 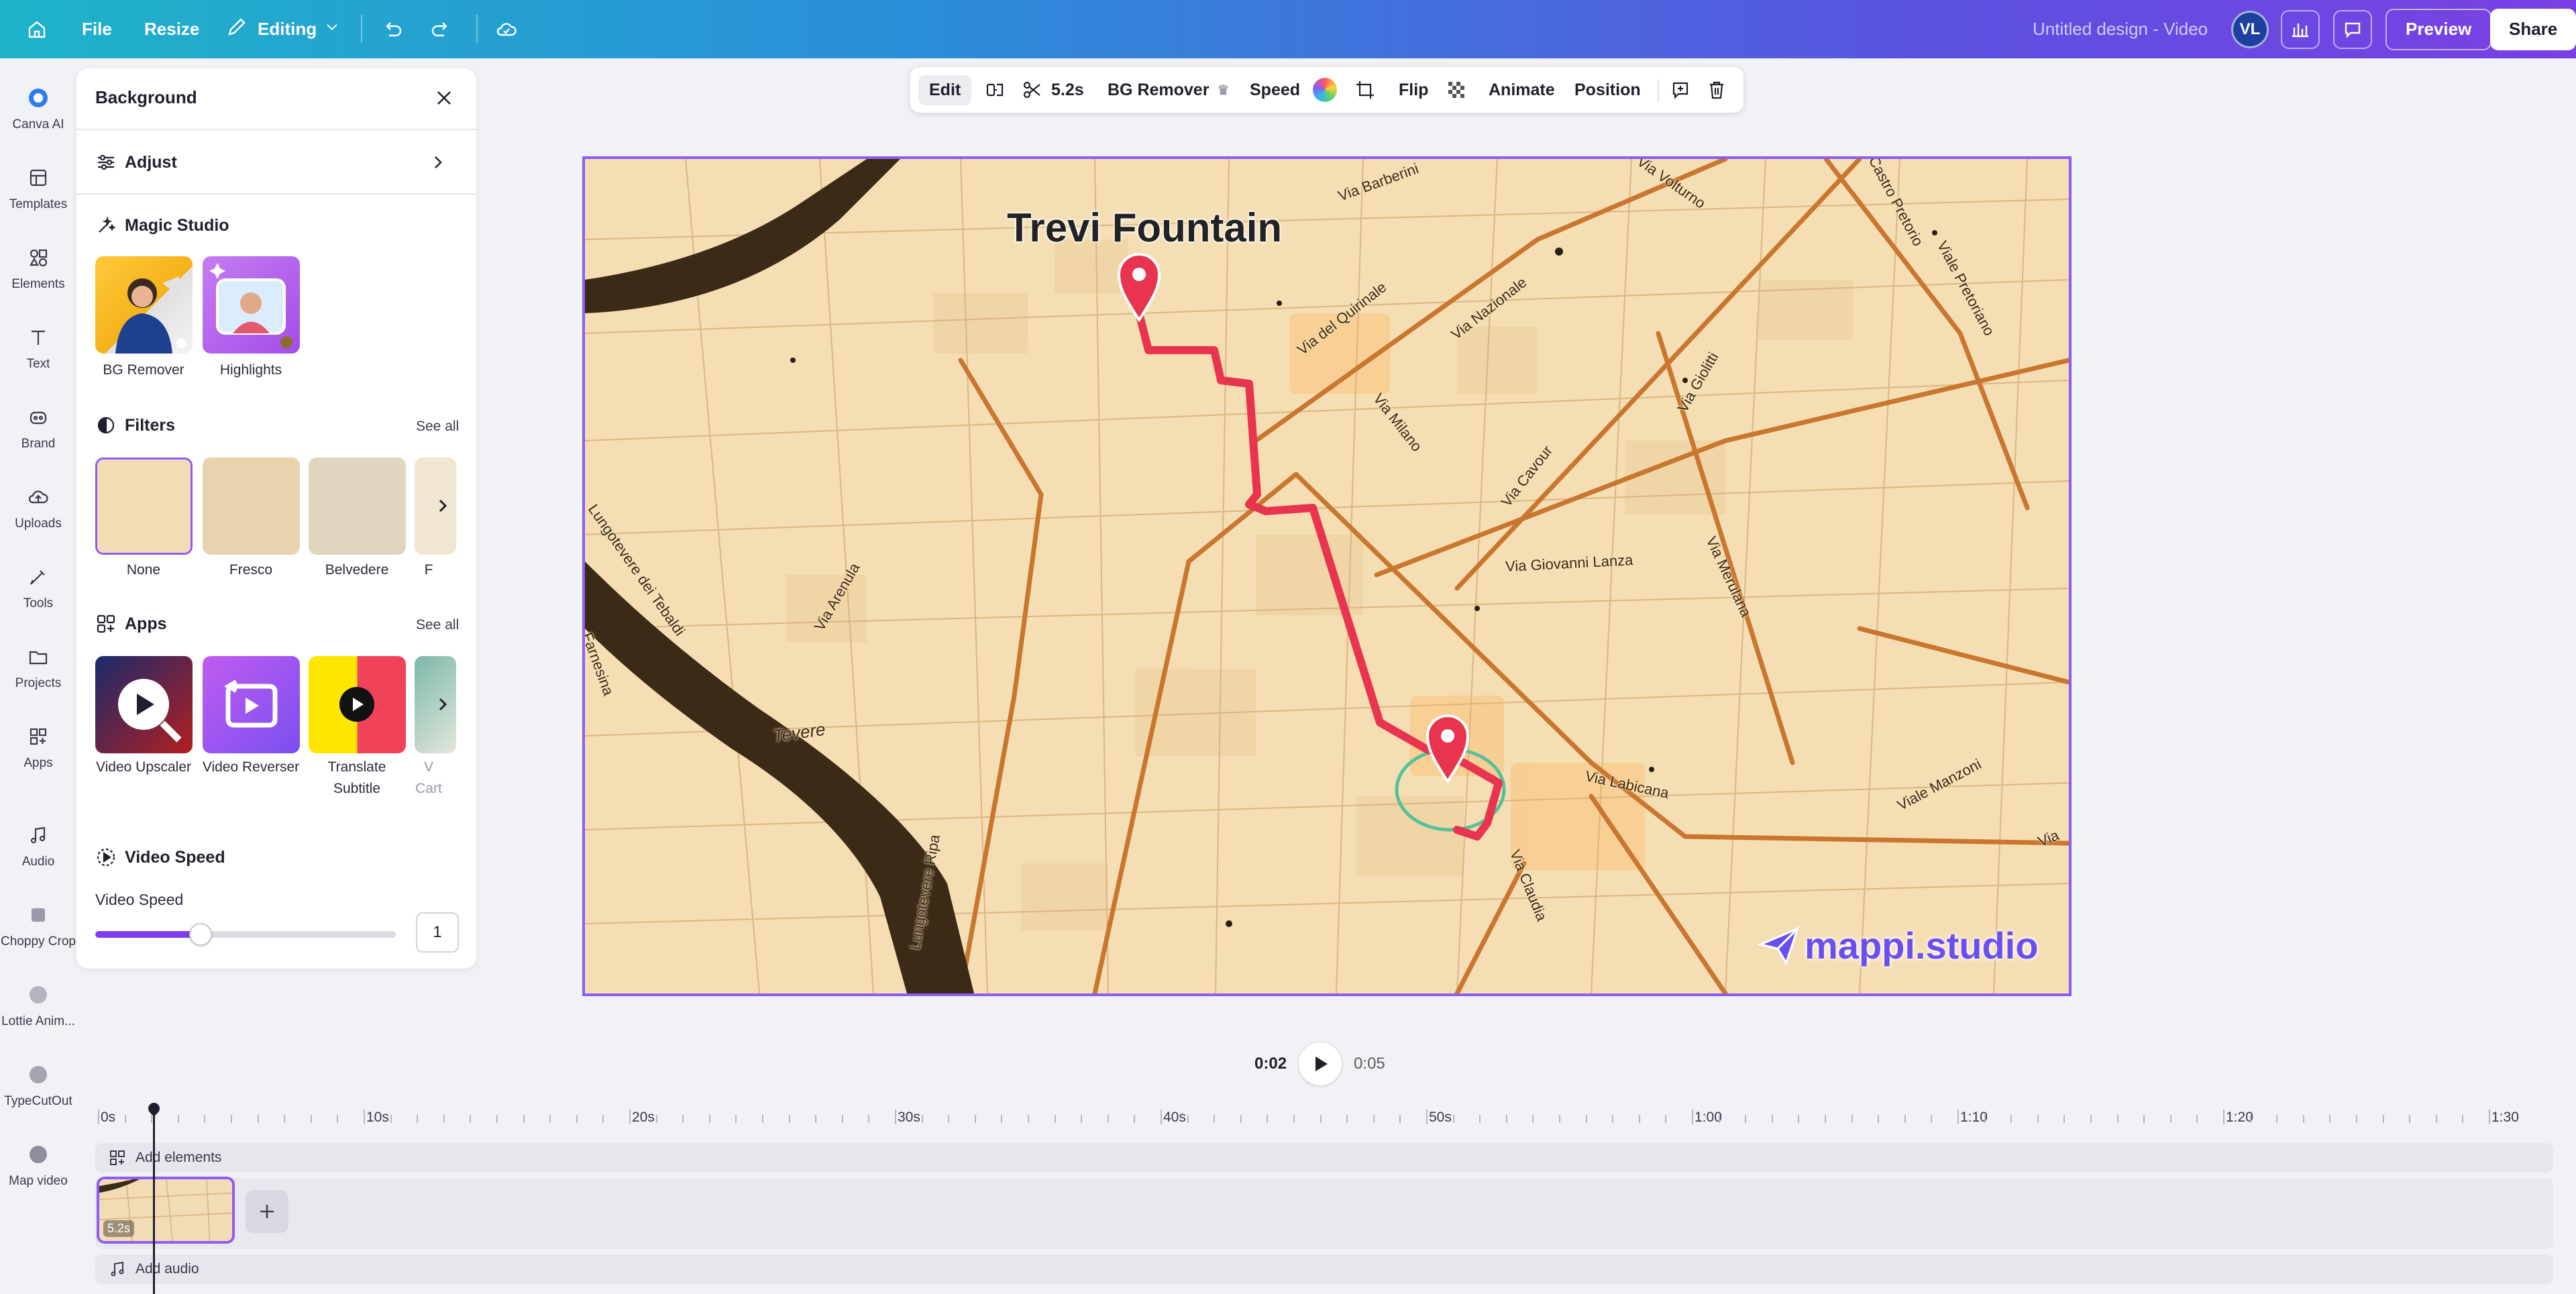 What do you see at coordinates (437, 625) in the screenshot?
I see `apps-see-all-link: See all` at bounding box center [437, 625].